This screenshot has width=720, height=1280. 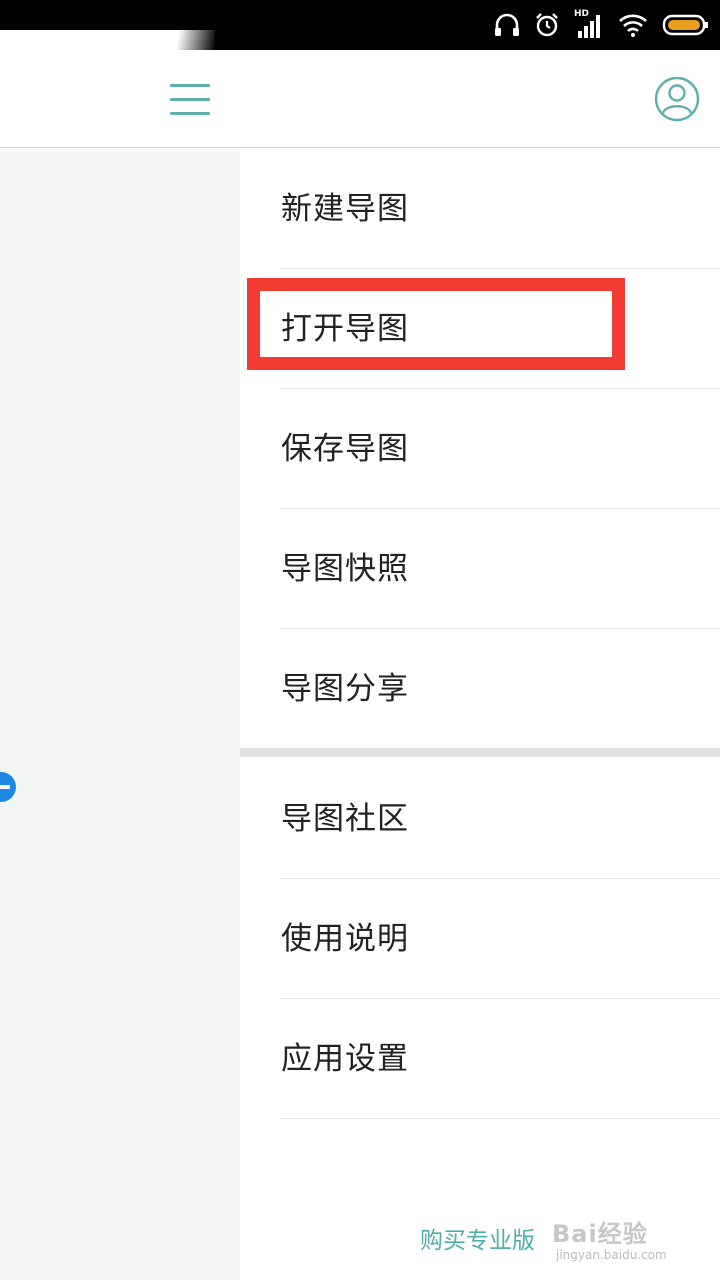 What do you see at coordinates (345, 819) in the screenshot?
I see `menu-item-label: 导图社区` at bounding box center [345, 819].